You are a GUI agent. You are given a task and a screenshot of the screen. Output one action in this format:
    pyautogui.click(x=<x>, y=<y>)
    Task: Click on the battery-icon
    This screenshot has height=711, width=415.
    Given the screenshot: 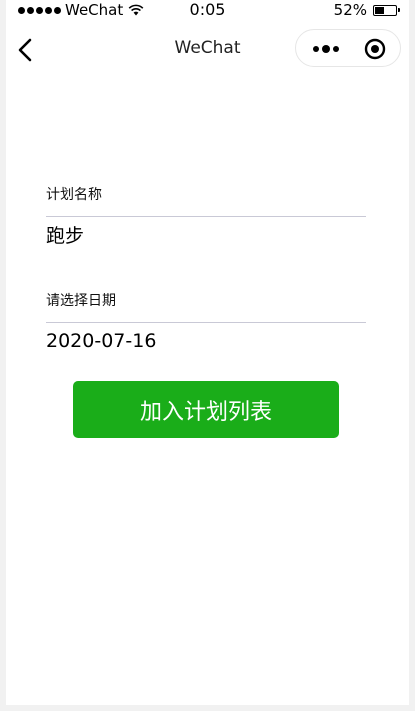 What is the action you would take?
    pyautogui.click(x=386, y=10)
    